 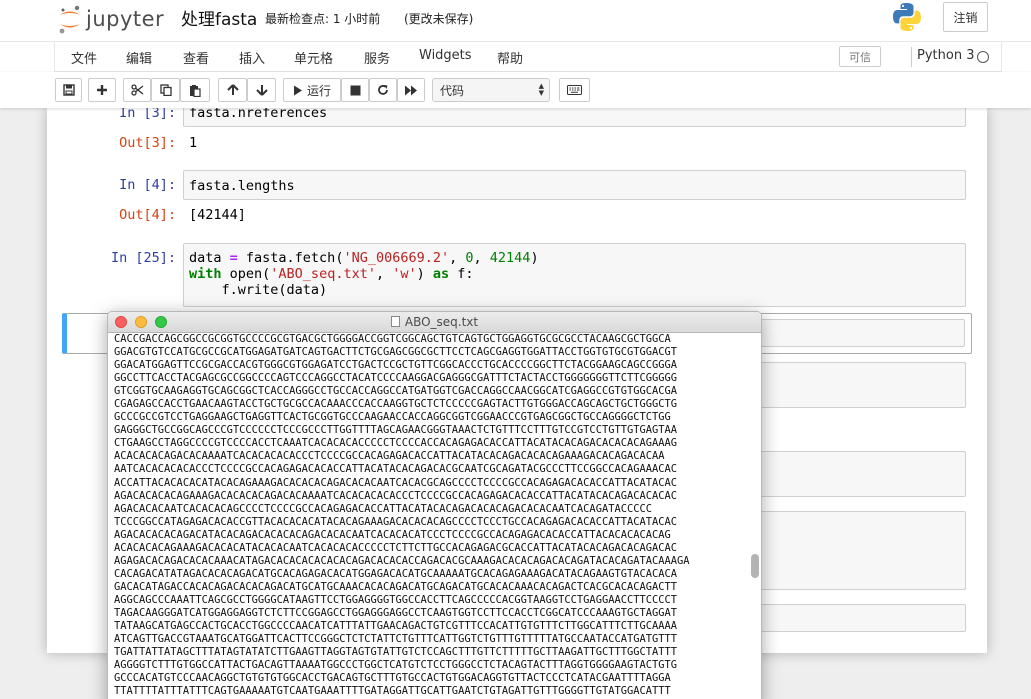 I want to click on restart-run-all-button, so click(x=411, y=90).